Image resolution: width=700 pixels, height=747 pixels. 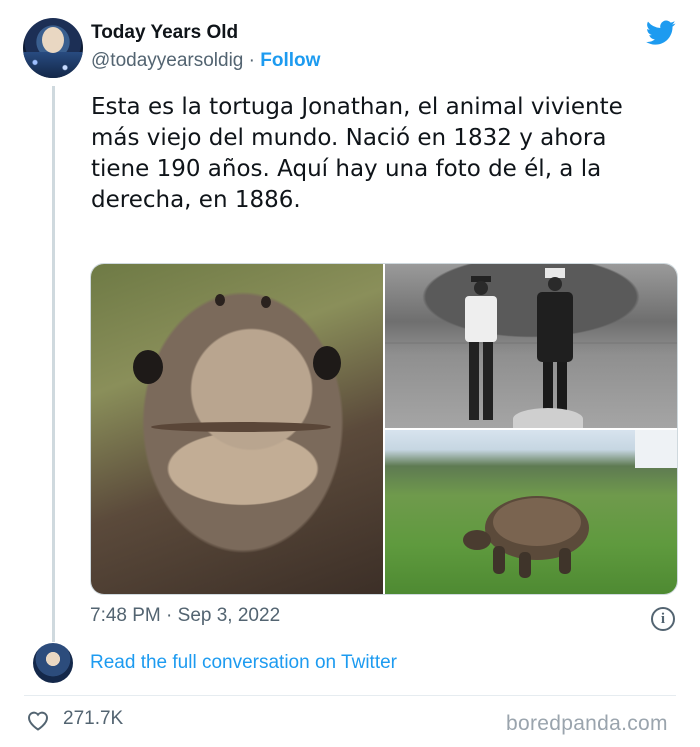 What do you see at coordinates (53, 65) in the screenshot?
I see `avatar-background` at bounding box center [53, 65].